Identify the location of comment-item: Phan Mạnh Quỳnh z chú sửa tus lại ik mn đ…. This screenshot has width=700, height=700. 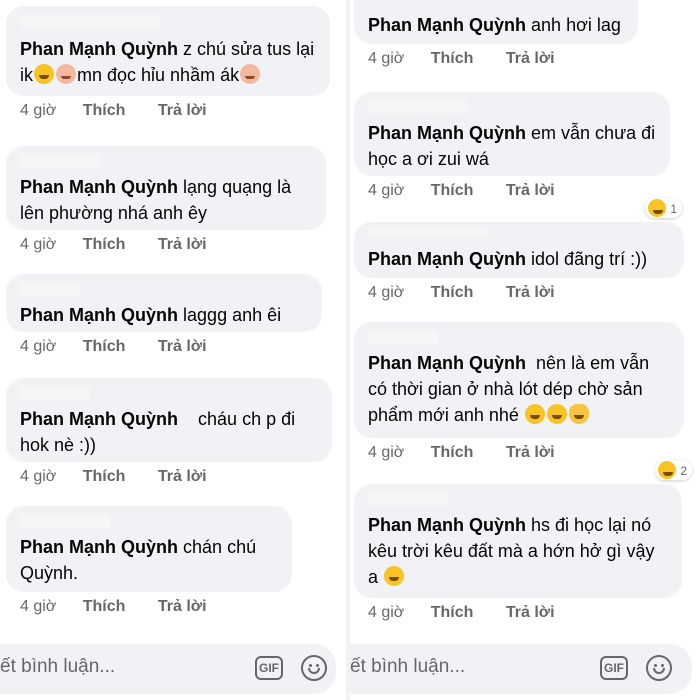
(168, 63).